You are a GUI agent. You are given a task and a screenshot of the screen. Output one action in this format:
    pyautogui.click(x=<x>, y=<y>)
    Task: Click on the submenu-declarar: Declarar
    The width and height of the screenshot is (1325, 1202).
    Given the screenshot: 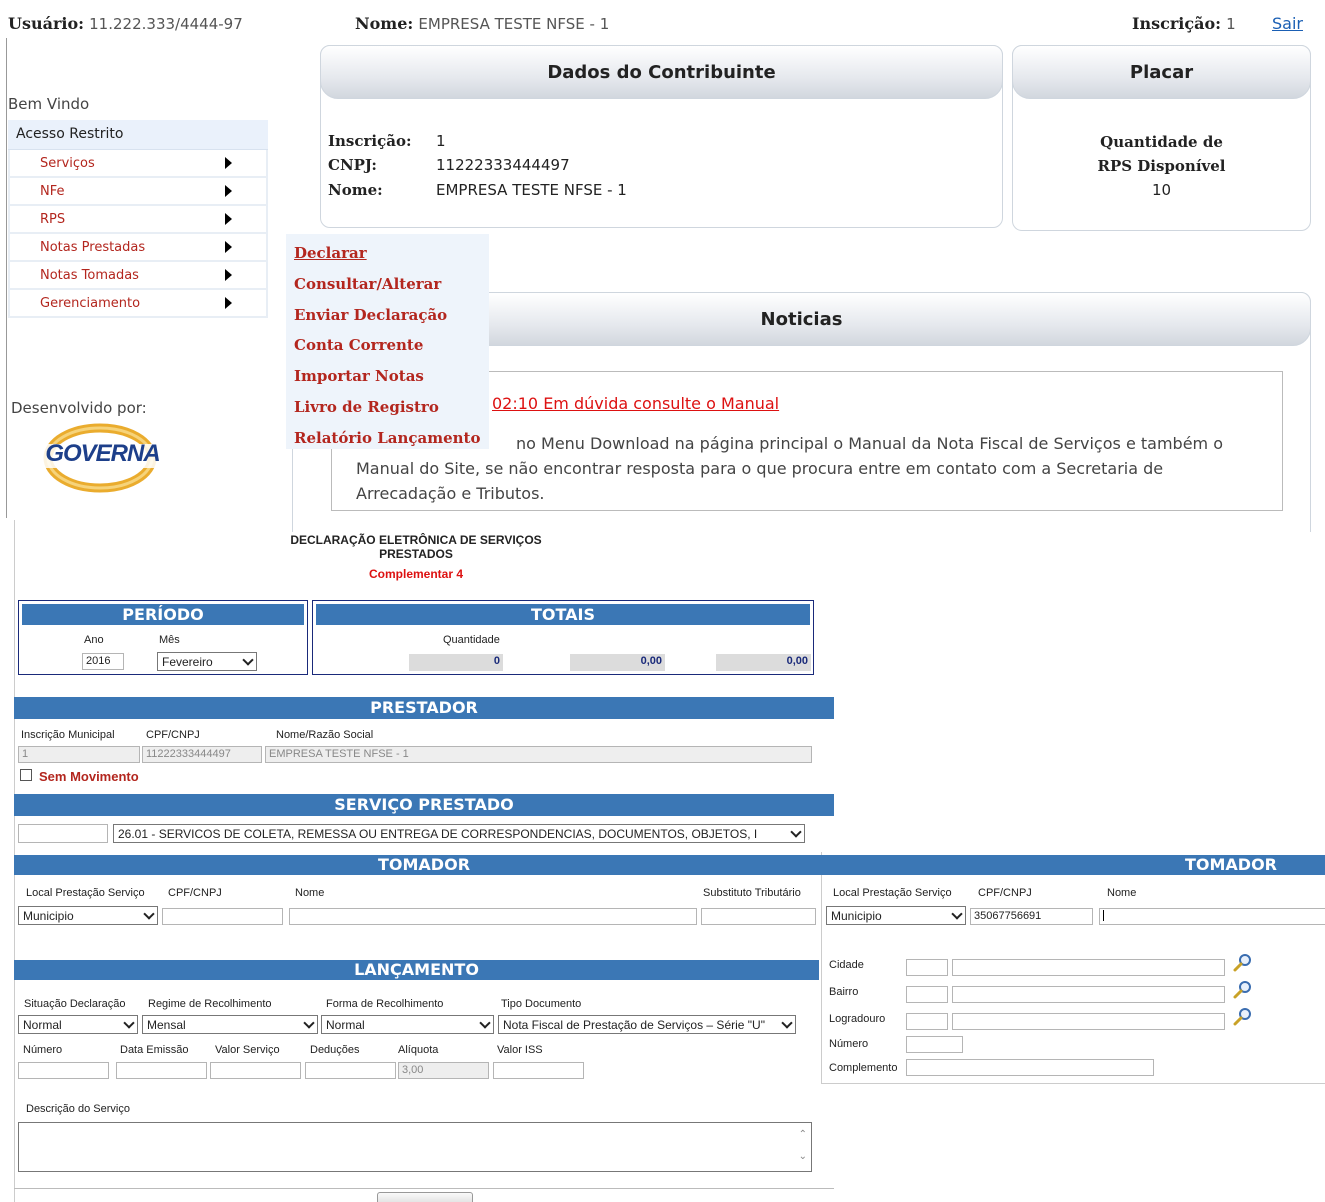 What is the action you would take?
    pyautogui.click(x=387, y=253)
    